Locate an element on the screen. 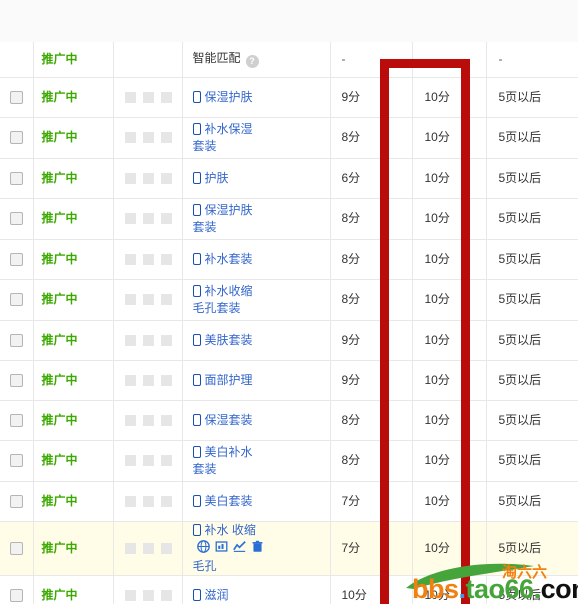 The height and width of the screenshot is (604, 578). table-row: 推广中 补水 收缩 毛孔 7分 10分 5页以后 is located at coordinates (289, 548).